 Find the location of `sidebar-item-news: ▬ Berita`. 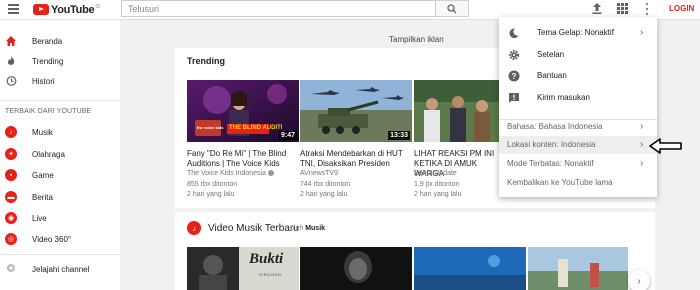

sidebar-item-news: ▬ Berita is located at coordinates (60, 197).